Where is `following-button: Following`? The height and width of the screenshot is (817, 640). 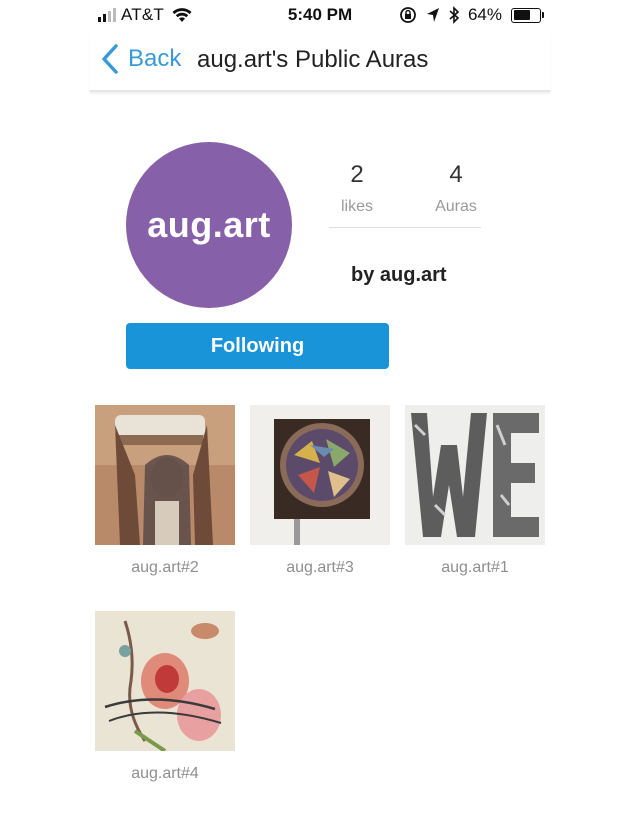 following-button: Following is located at coordinates (257, 346).